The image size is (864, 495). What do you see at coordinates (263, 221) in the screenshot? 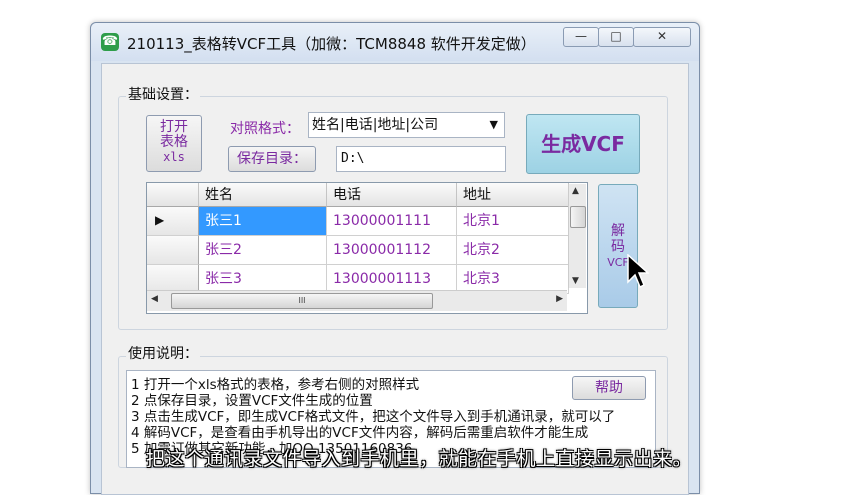
I see `table-cell-name: 张三1` at bounding box center [263, 221].